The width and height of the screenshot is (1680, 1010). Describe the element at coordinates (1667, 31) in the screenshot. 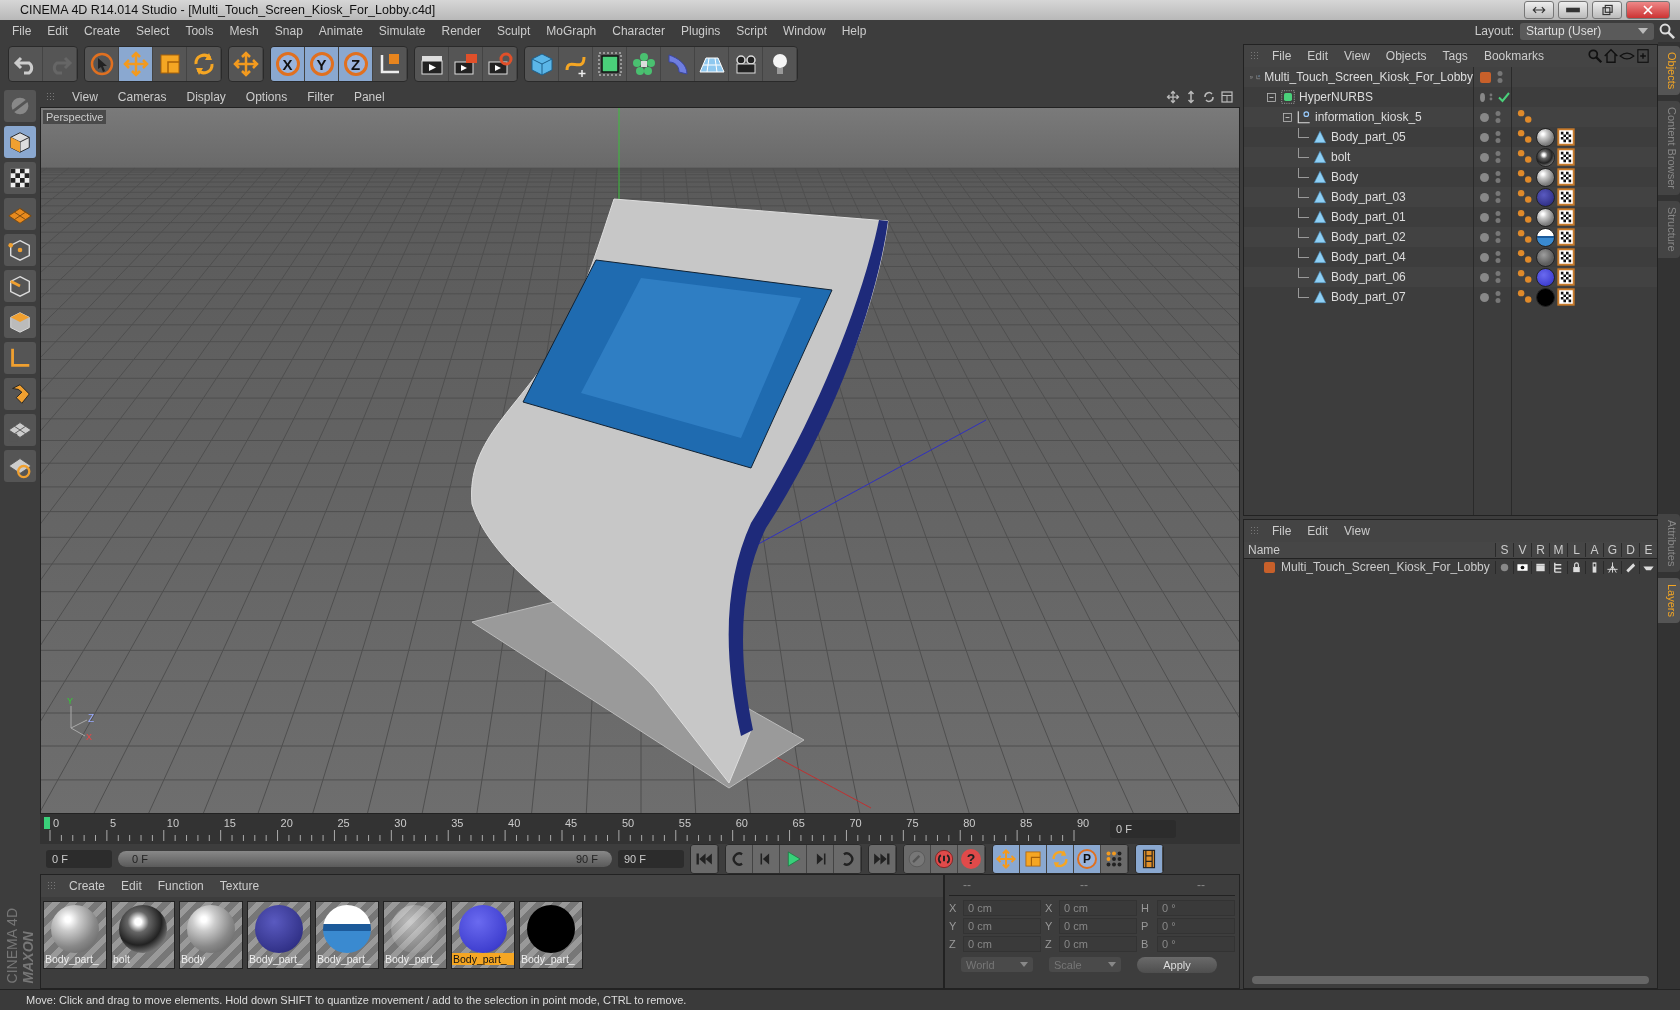

I see `search-button` at that location.